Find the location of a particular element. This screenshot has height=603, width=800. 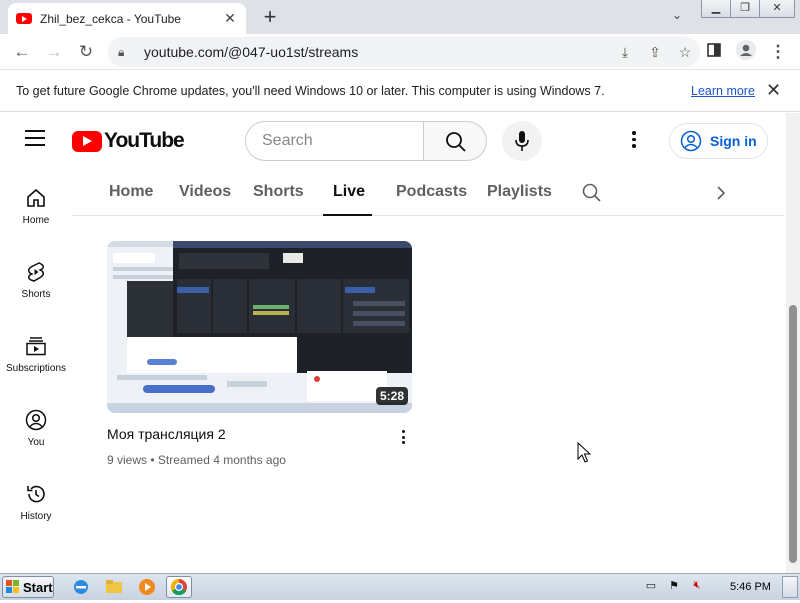

sidebar-item-subscriptions: Subscriptions is located at coordinates (36, 354).